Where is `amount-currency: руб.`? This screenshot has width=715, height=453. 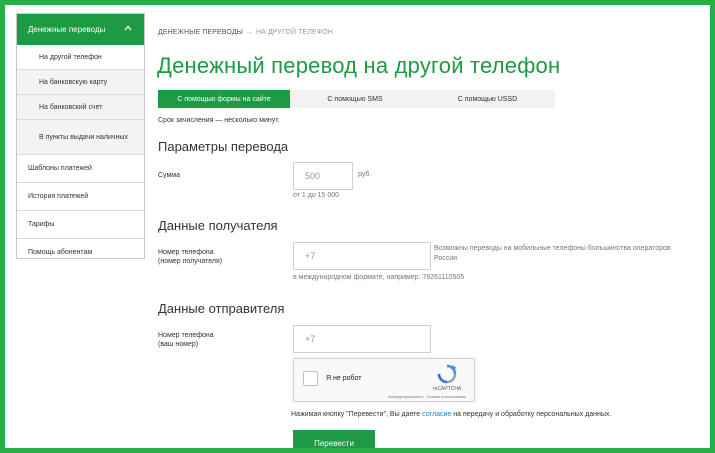
amount-currency: руб. is located at coordinates (365, 174).